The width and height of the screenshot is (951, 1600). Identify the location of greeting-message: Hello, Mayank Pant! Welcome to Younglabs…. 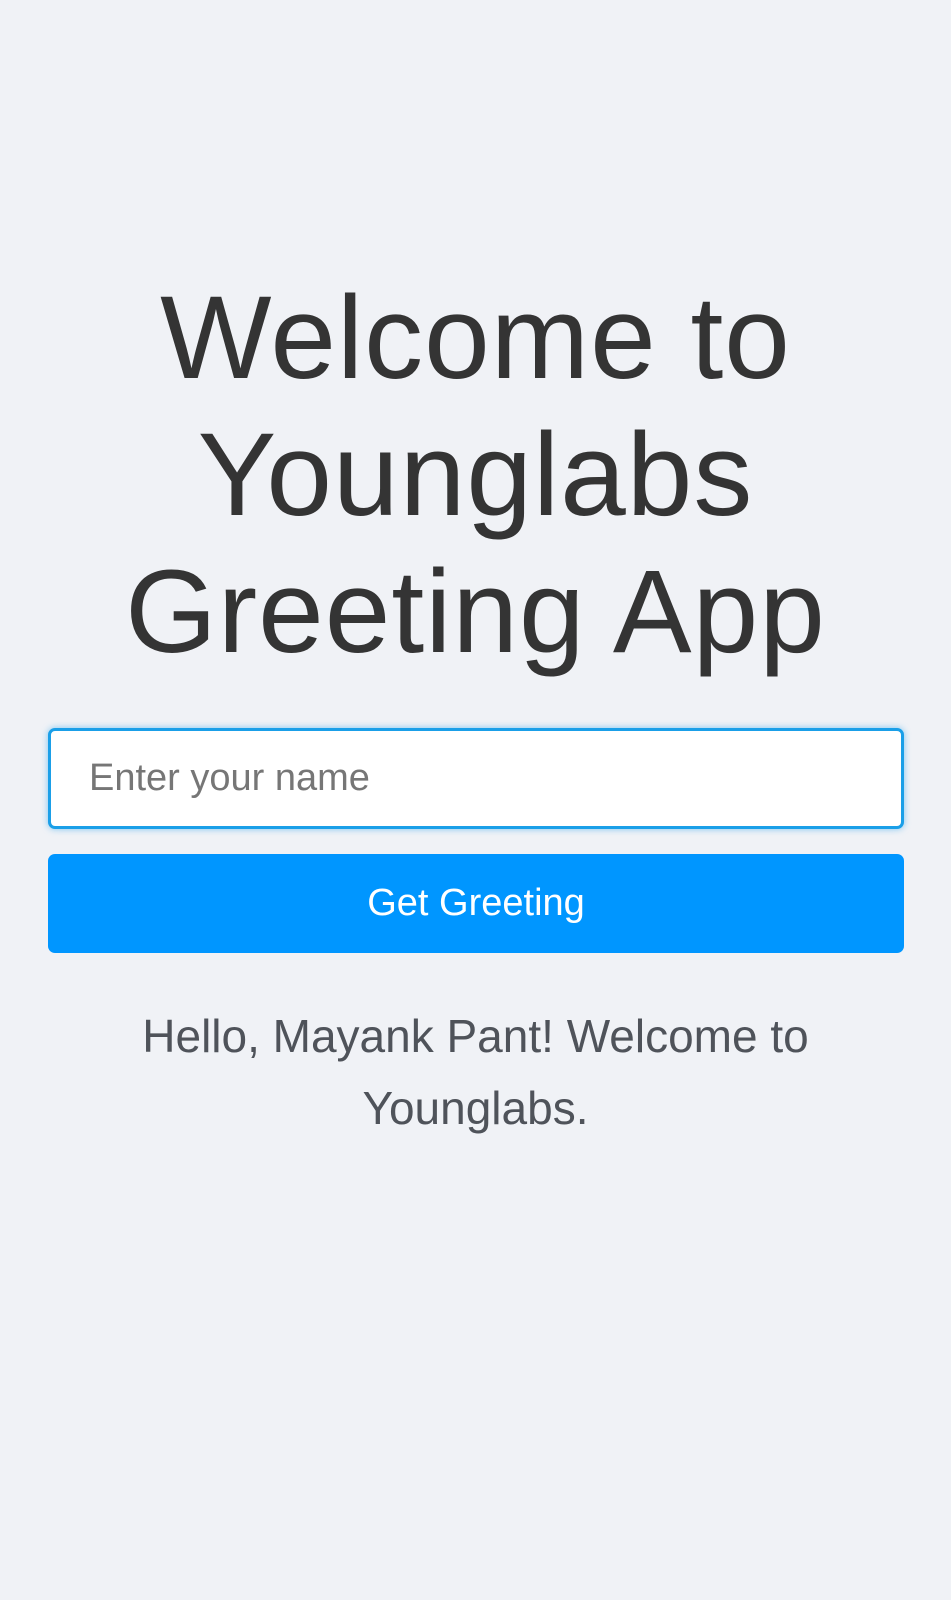
(475, 1072).